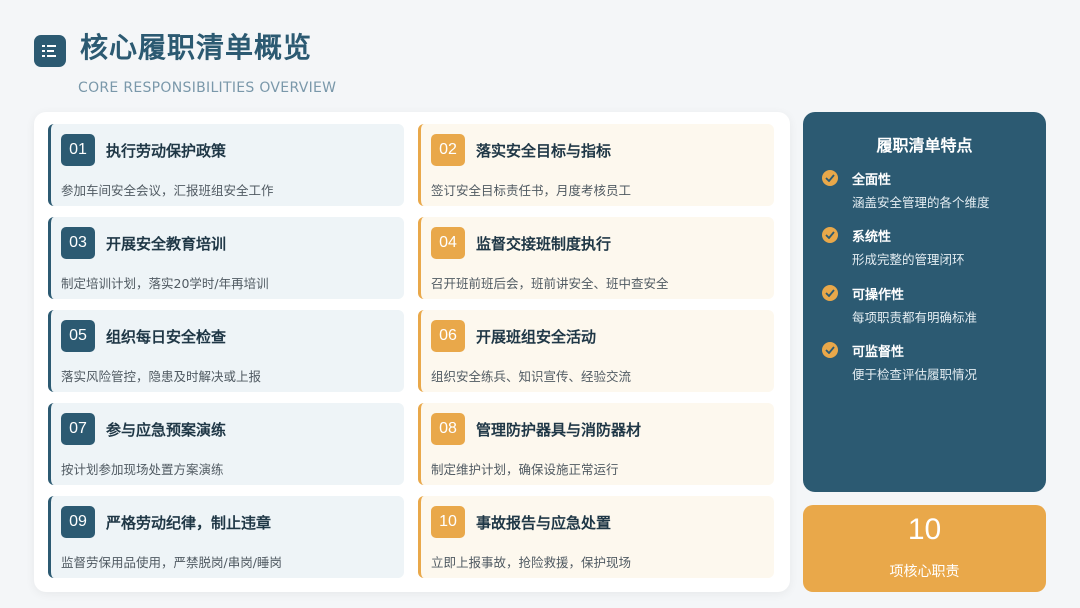 Image resolution: width=1080 pixels, height=608 pixels. Describe the element at coordinates (550, 283) in the screenshot. I see `item-description: 召开班前班后会，班前讲安全、班中查安全` at that location.